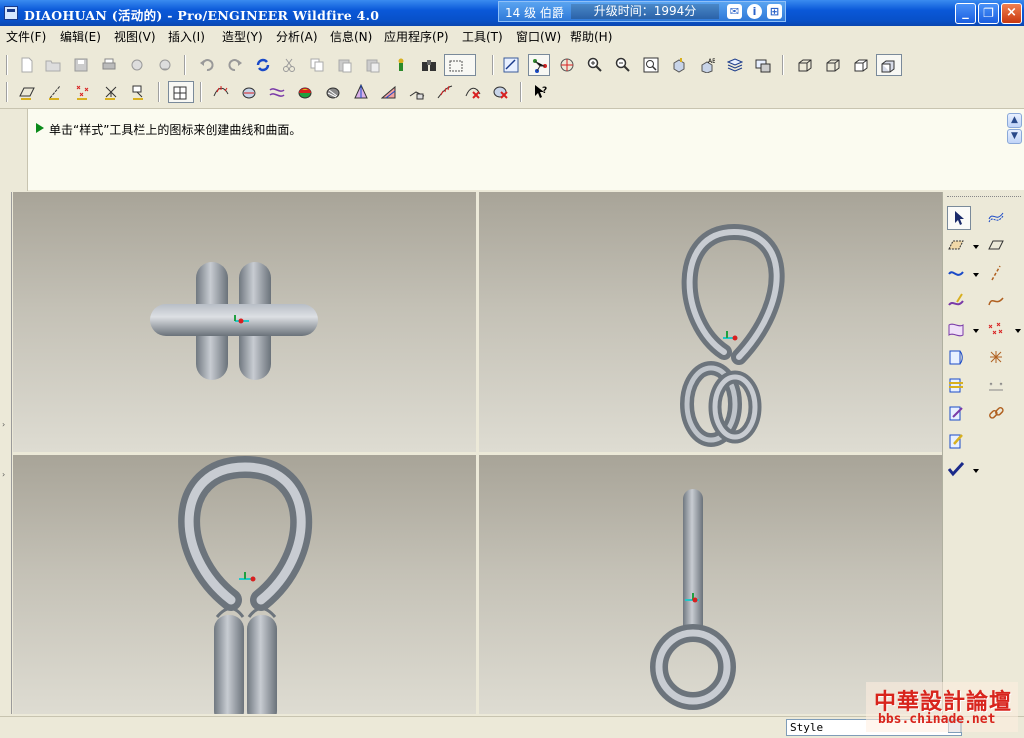  Describe the element at coordinates (207, 65) in the screenshot. I see `undo-icon` at that location.